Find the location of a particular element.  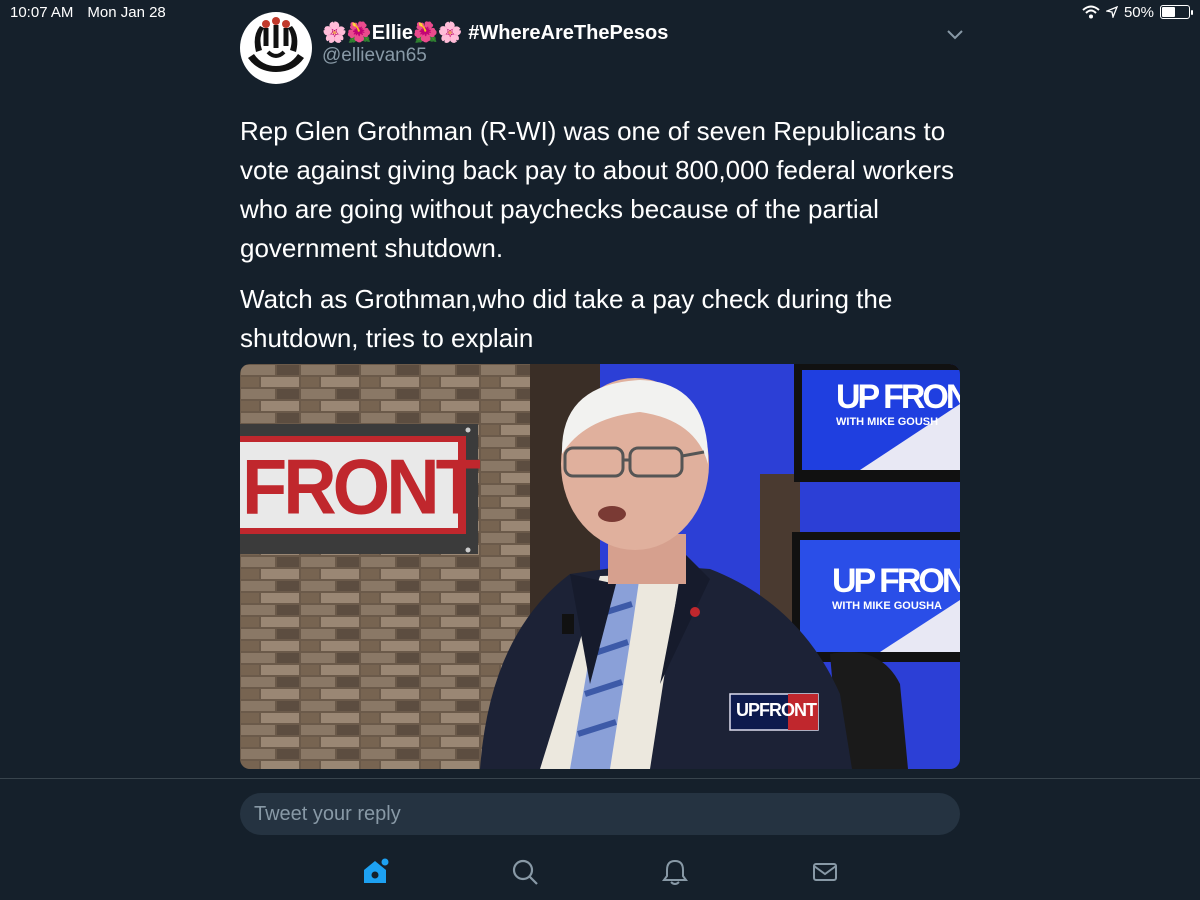

watermark-front: FRONT is located at coordinates (788, 710).